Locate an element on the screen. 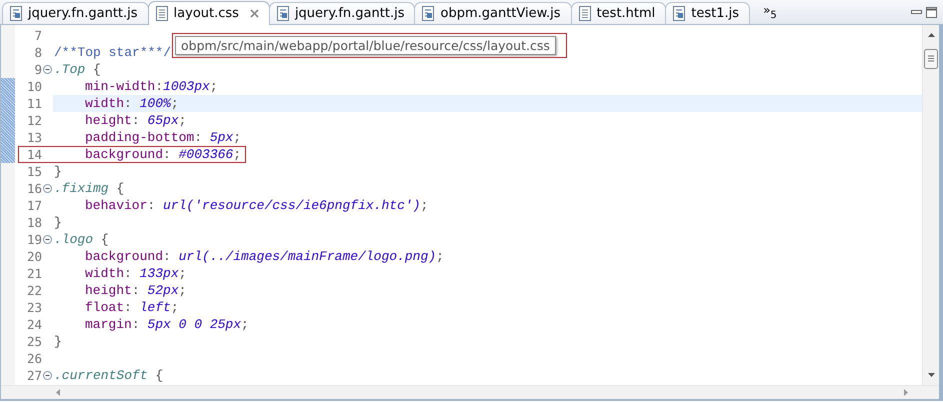 Image resolution: width=943 pixels, height=402 pixels. line-number: 18 is located at coordinates (34, 222).